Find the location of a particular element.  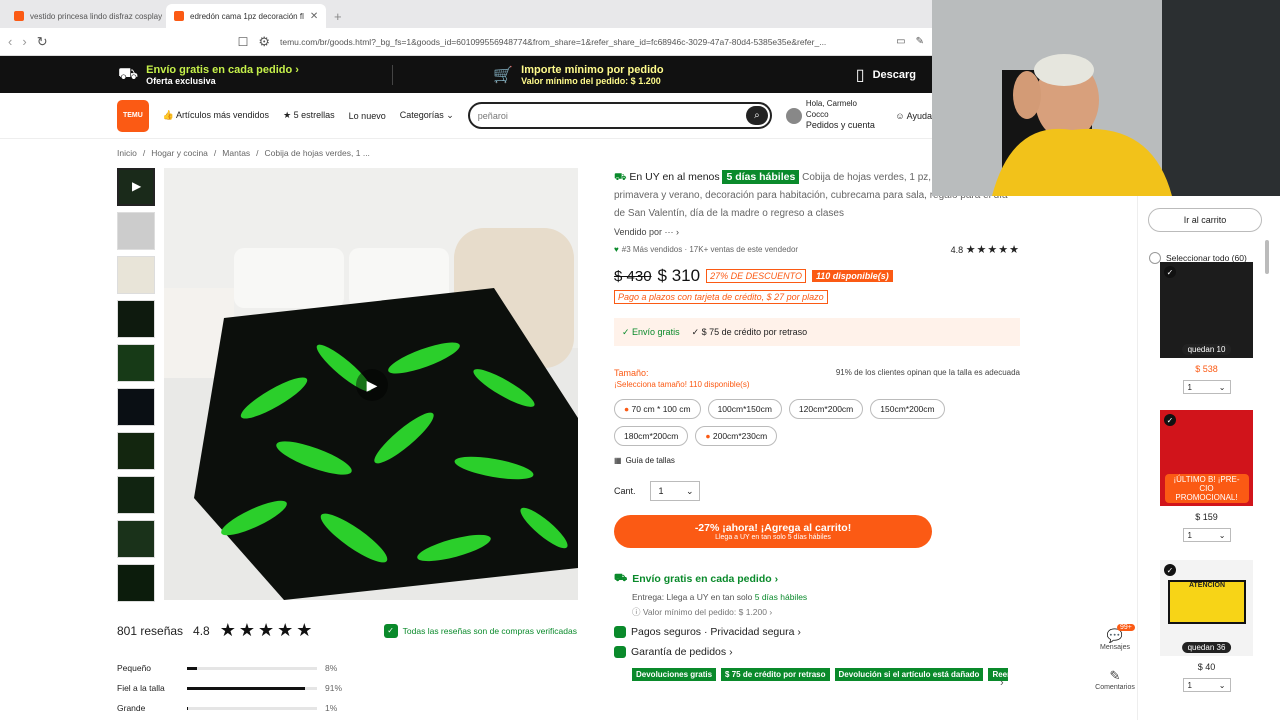

fit-label: Grande is located at coordinates (131, 708).